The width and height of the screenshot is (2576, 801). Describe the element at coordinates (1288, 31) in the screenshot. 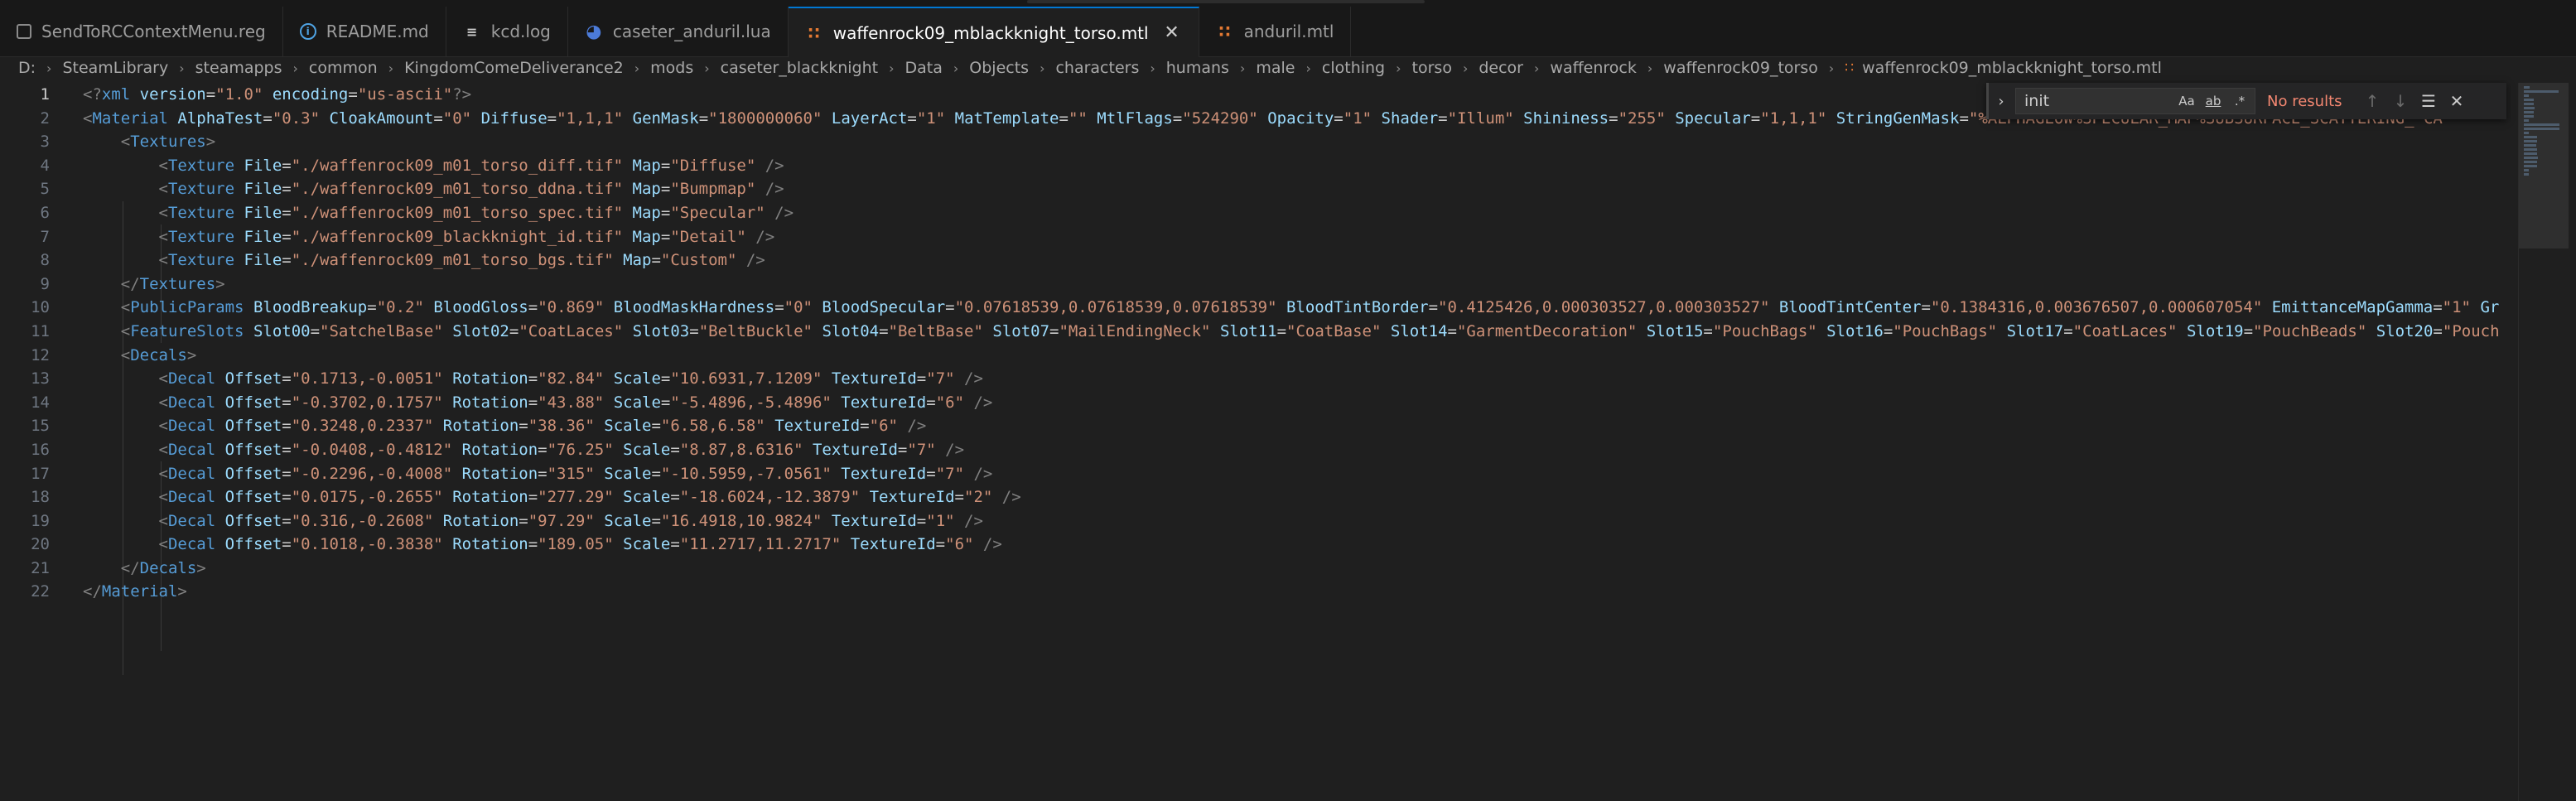

I see `tab-label: anduril.mtl` at that location.